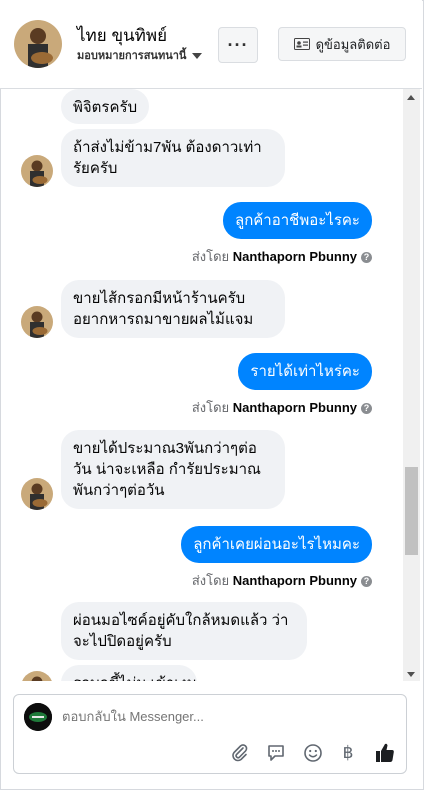 The height and width of the screenshot is (790, 424). Describe the element at coordinates (313, 753) in the screenshot. I see `emoji-icon` at that location.